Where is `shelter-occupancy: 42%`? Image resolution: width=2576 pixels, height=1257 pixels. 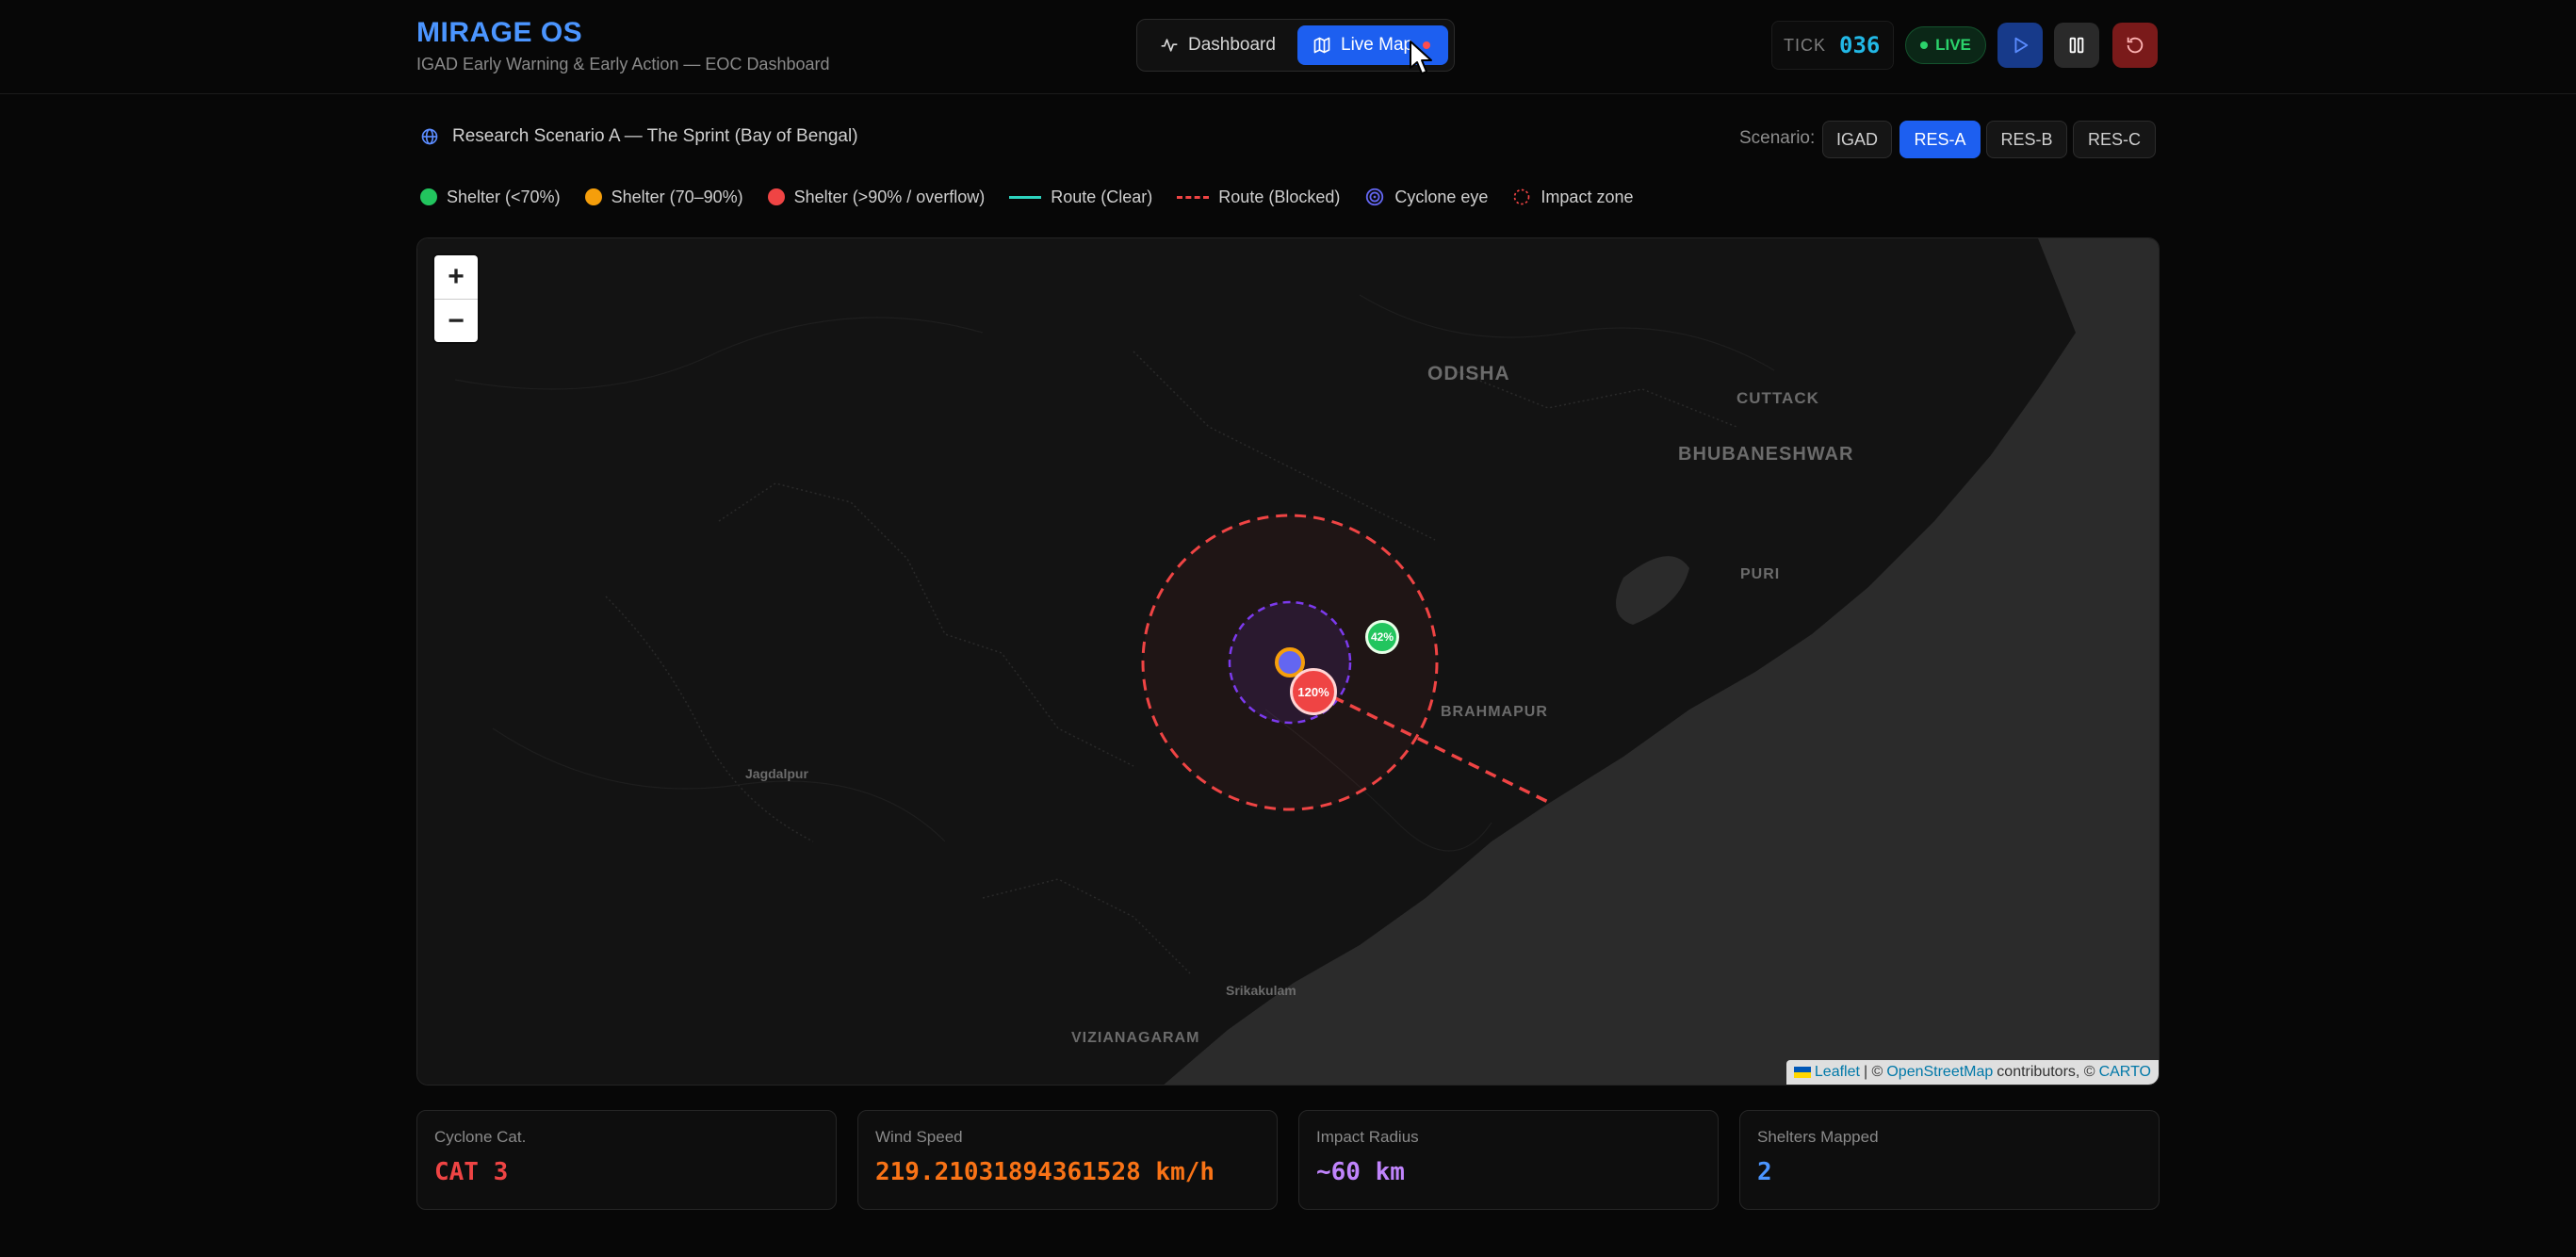
shelter-occupancy: 42% is located at coordinates (1382, 637).